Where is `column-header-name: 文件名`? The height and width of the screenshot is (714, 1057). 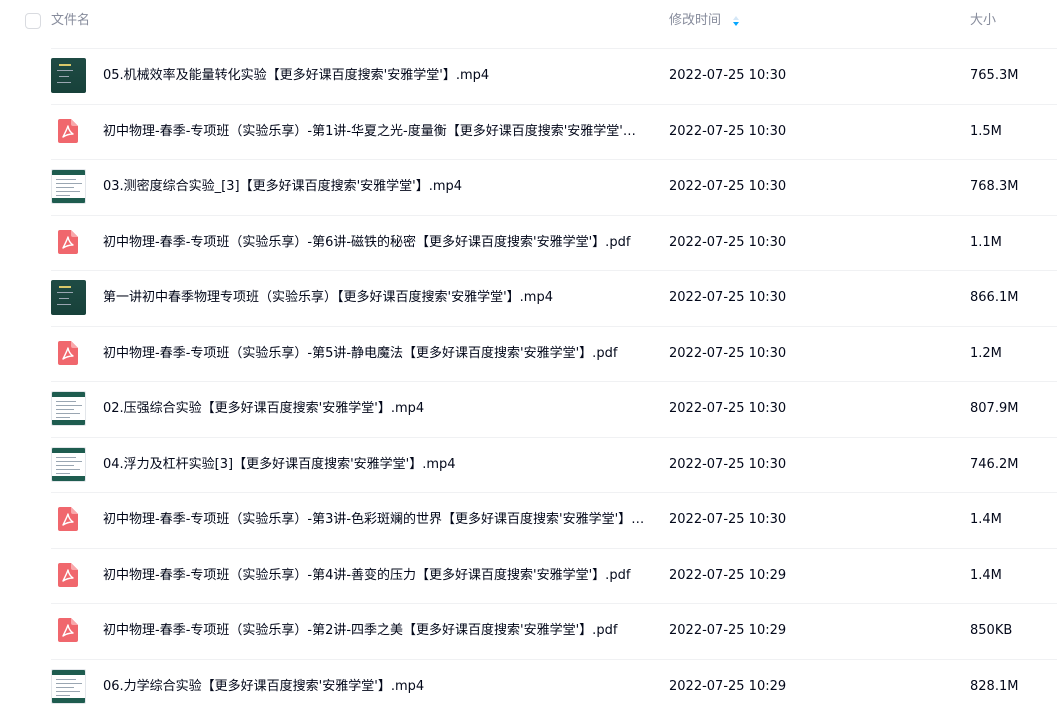 column-header-name: 文件名 is located at coordinates (70, 21).